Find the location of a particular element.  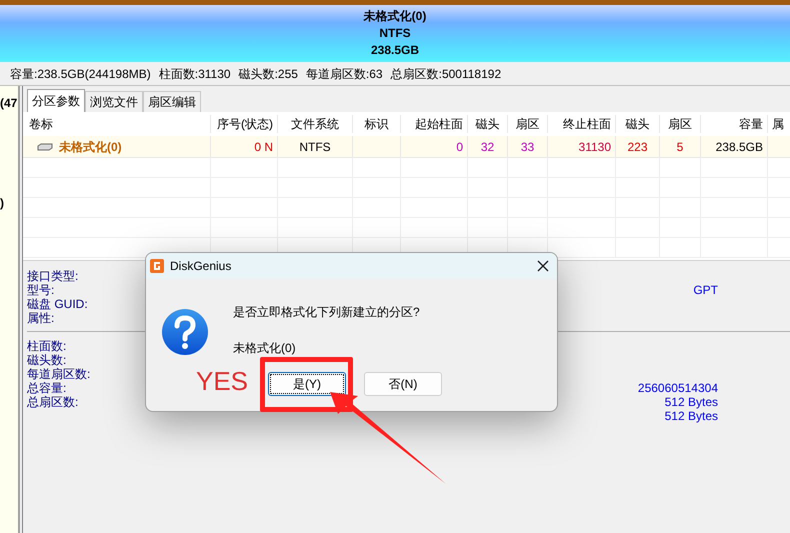

detail-label: 型号: is located at coordinates (40, 290).